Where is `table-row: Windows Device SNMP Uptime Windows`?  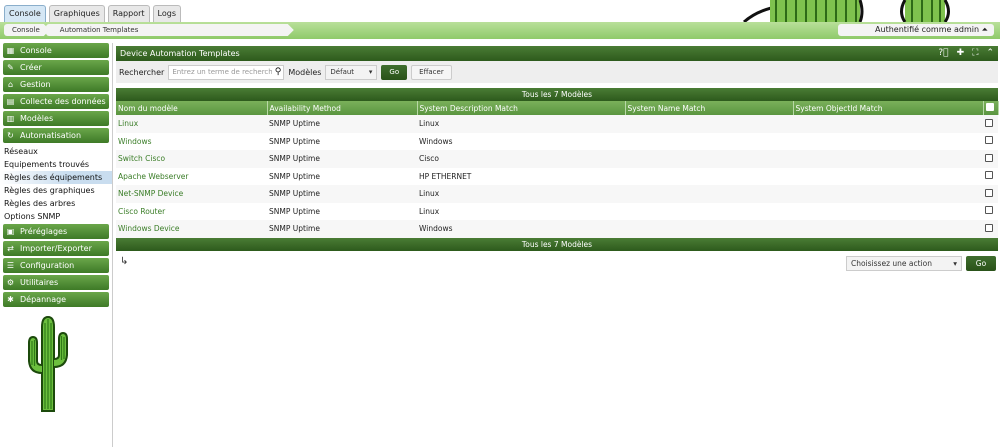 table-row: Windows Device SNMP Uptime Windows is located at coordinates (557, 229).